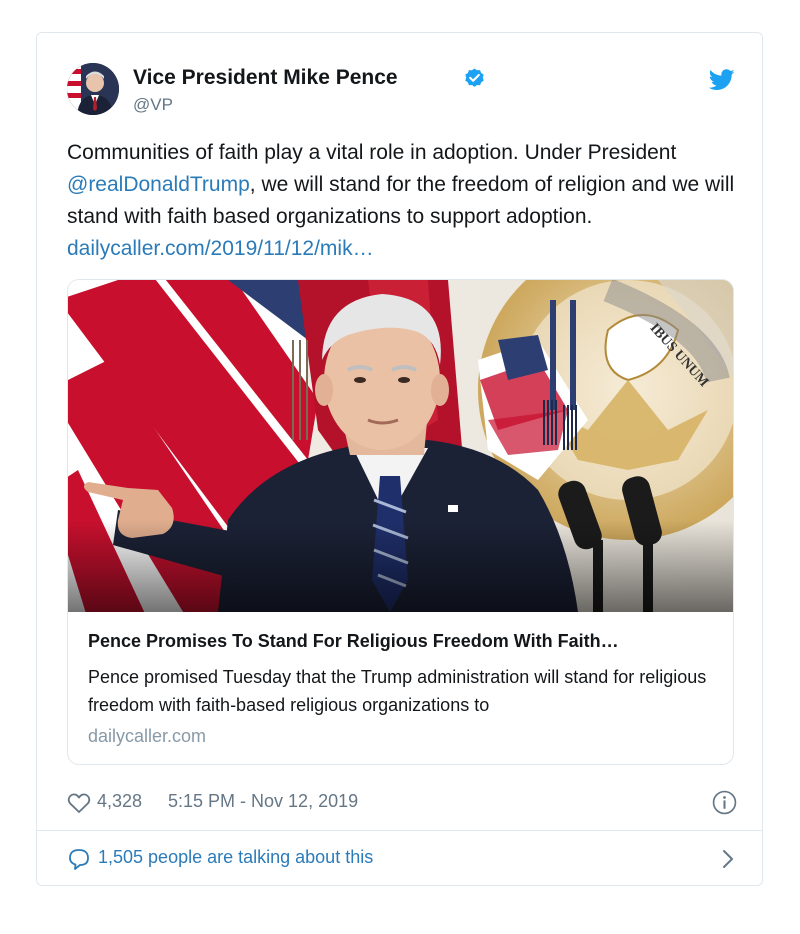 Image resolution: width=800 pixels, height=934 pixels. What do you see at coordinates (79, 859) in the screenshot?
I see `speech-bubble-icon` at bounding box center [79, 859].